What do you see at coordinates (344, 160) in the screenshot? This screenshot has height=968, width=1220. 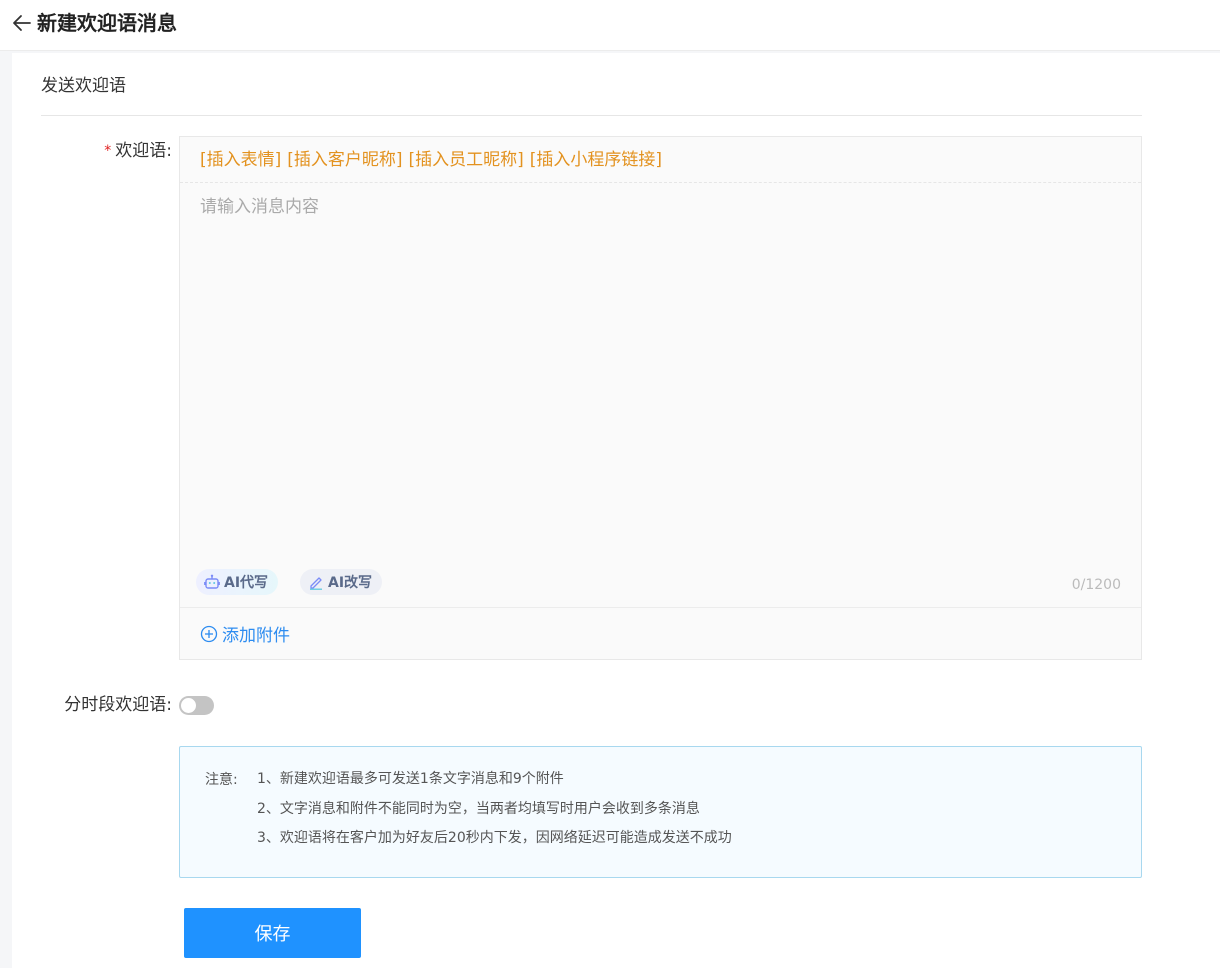 I see `insert-customer-nickname-link: [插入客户昵称]` at bounding box center [344, 160].